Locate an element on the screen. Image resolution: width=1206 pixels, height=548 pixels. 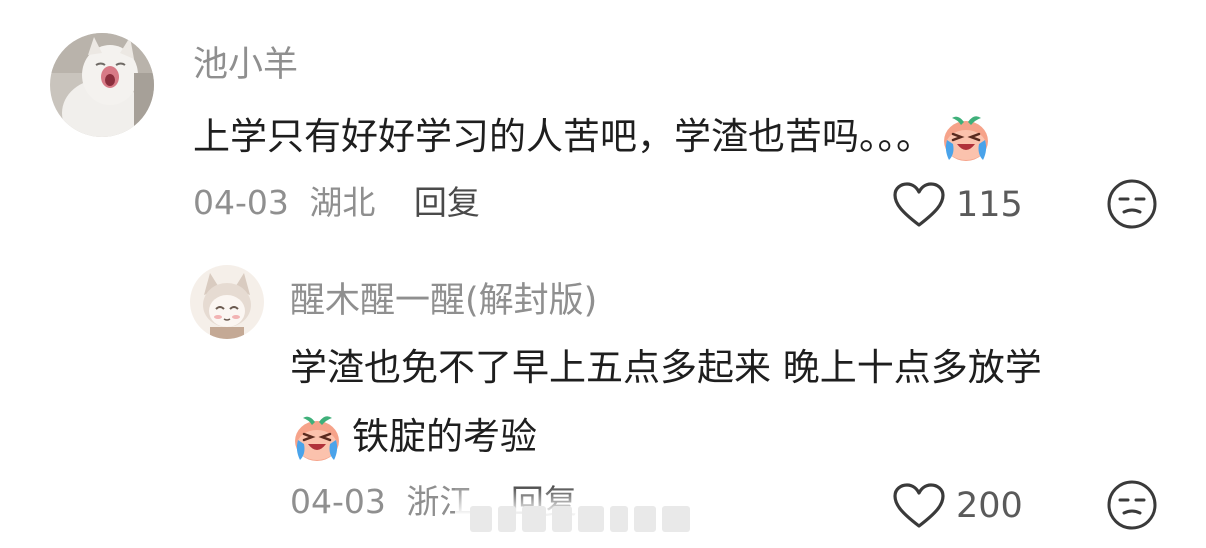
reply-text-line2: 铁腚的考验 is located at coordinates (444, 436).